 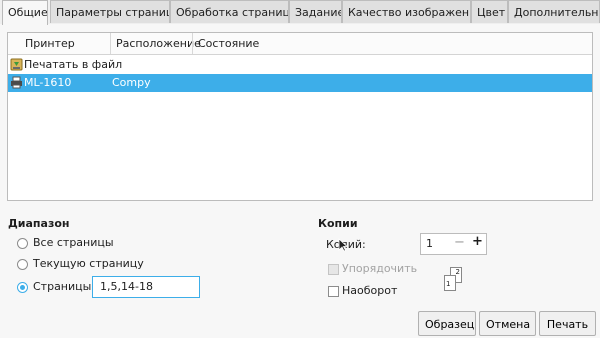 What do you see at coordinates (333, 291) in the screenshot?
I see `reverse-checkbox` at bounding box center [333, 291].